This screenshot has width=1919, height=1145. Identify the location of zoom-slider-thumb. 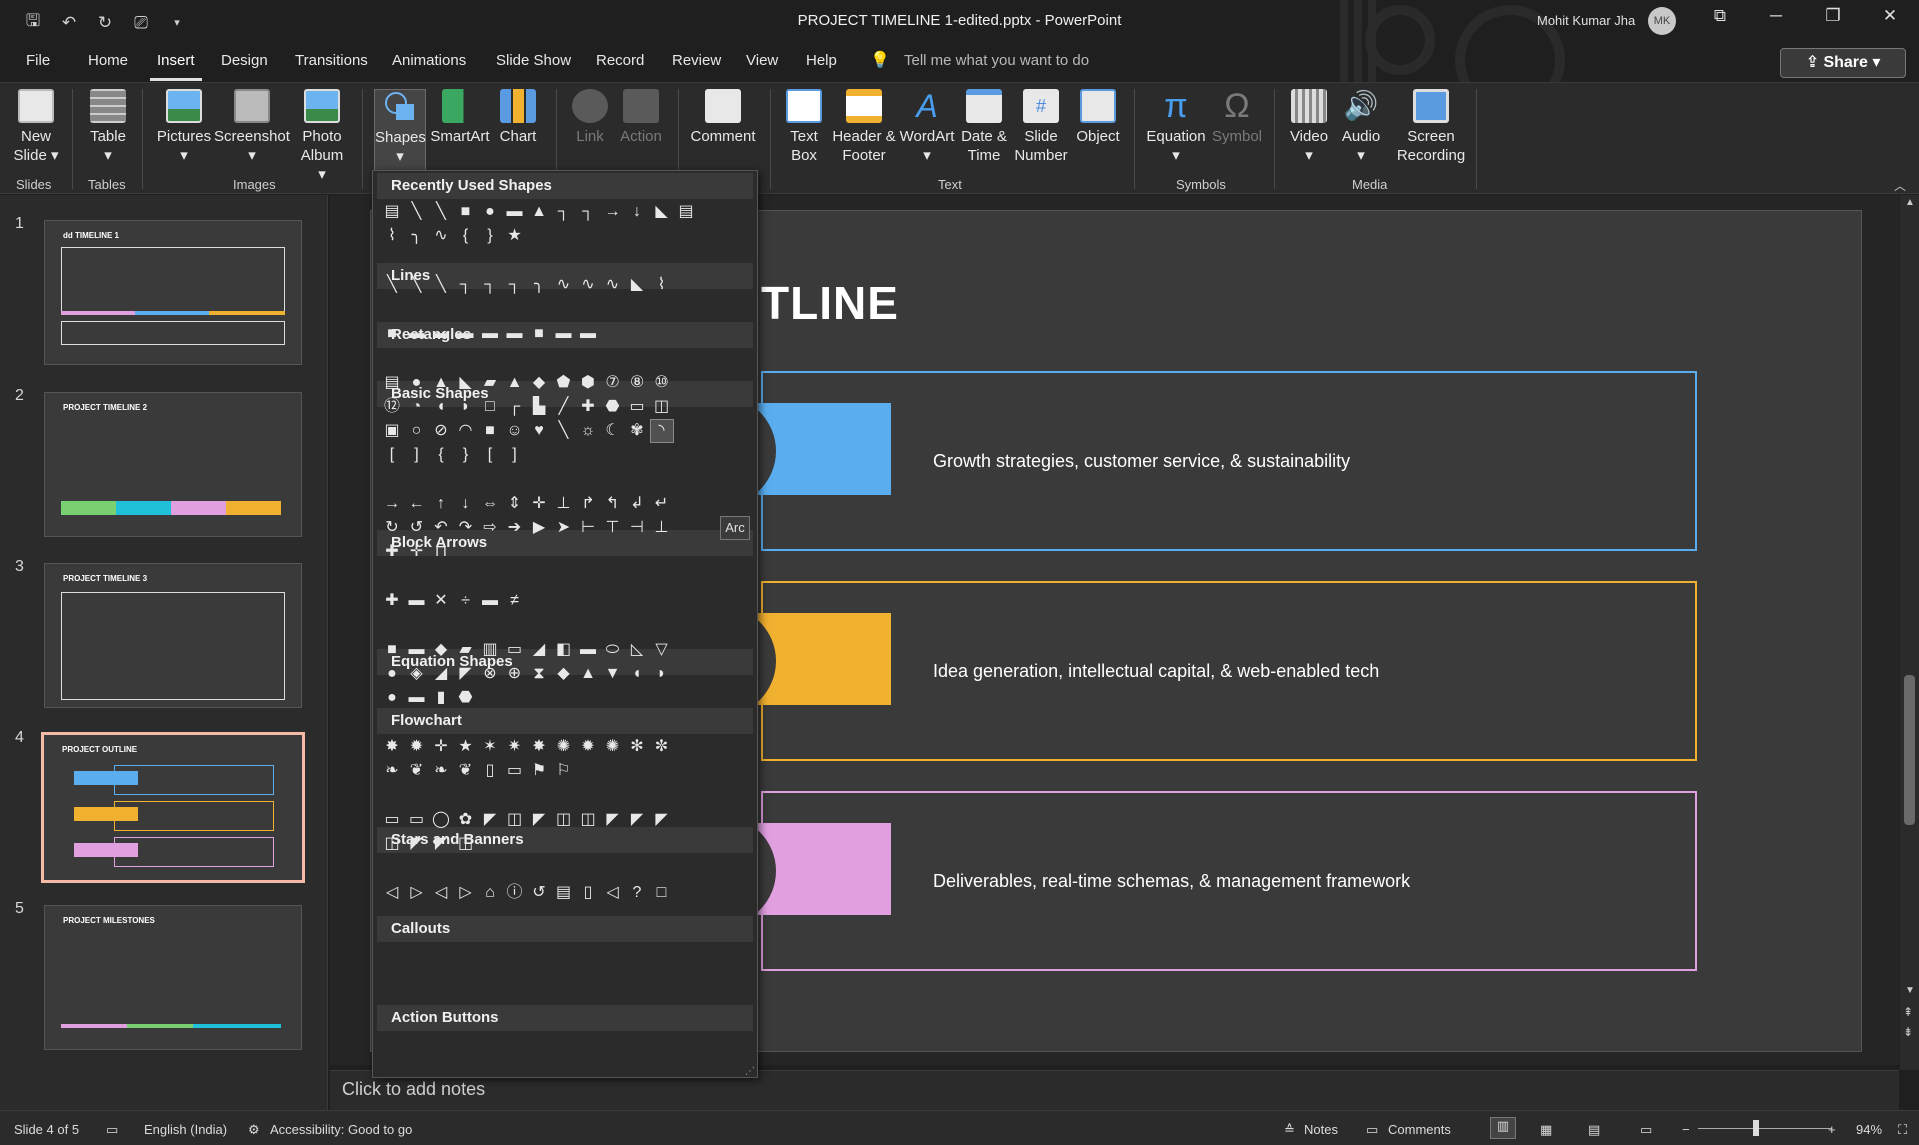
(1756, 1128).